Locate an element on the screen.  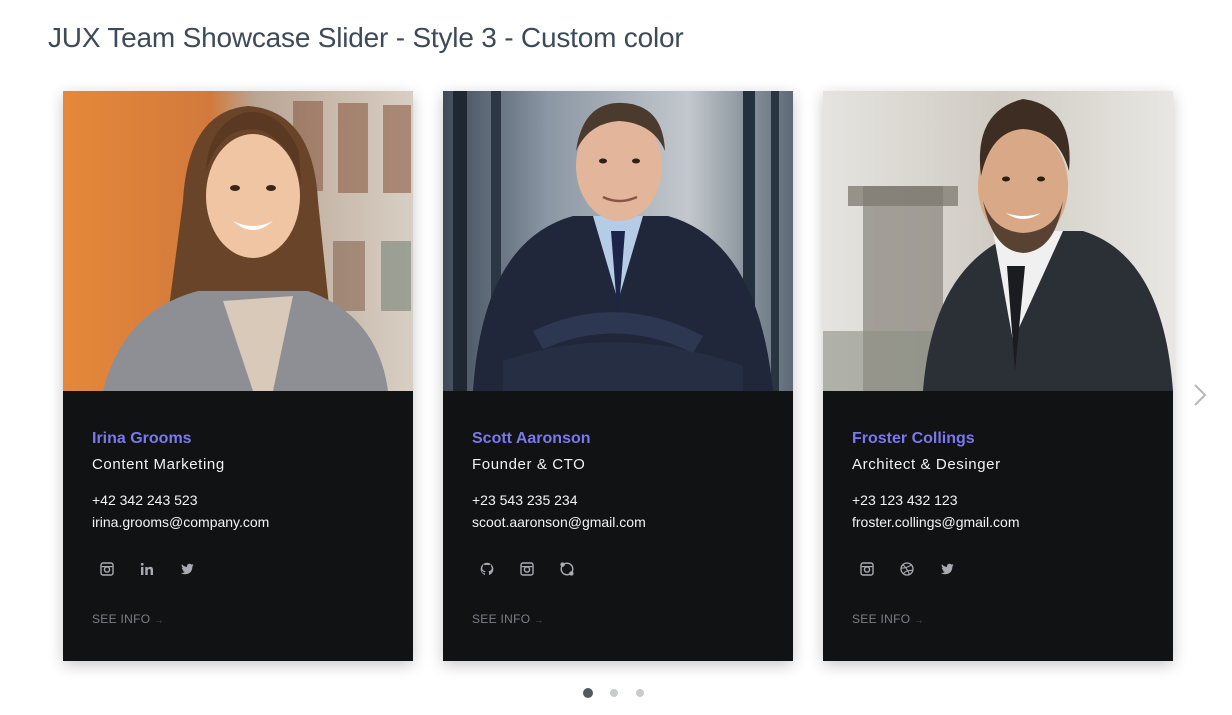
member-email: scoot.aaronson@gmail.com is located at coordinates (559, 522).